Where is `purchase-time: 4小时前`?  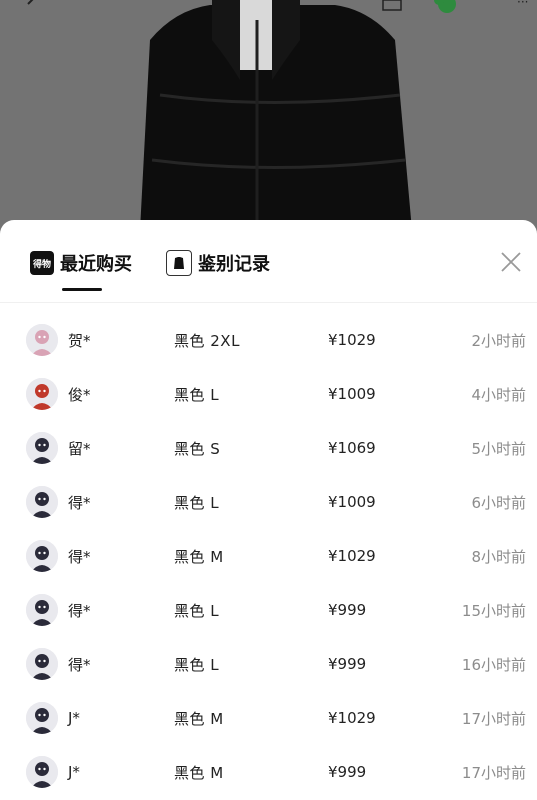 purchase-time: 4小时前 is located at coordinates (498, 394).